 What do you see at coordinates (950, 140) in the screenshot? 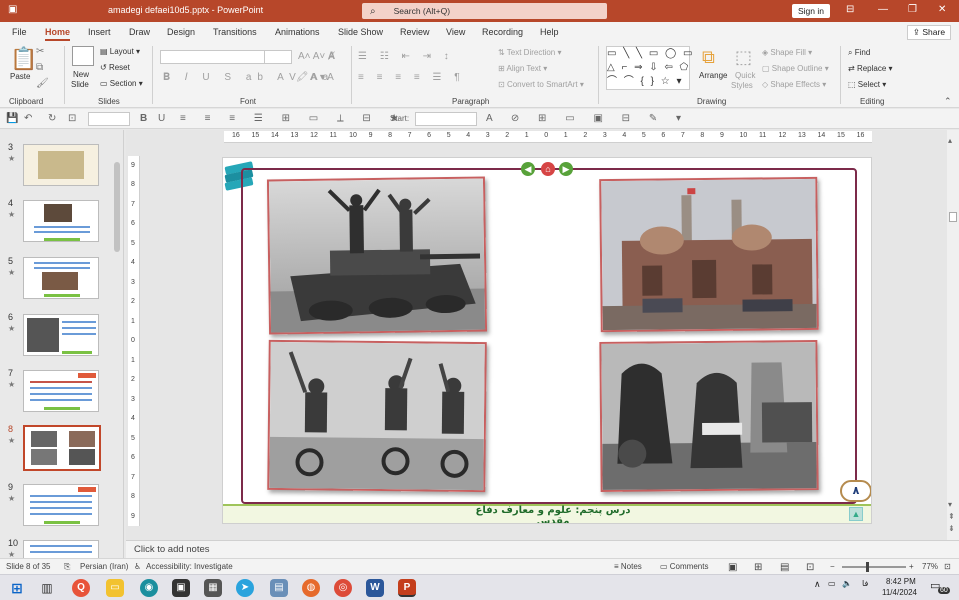
I see `scroll-up-icon: ▴` at bounding box center [950, 140].